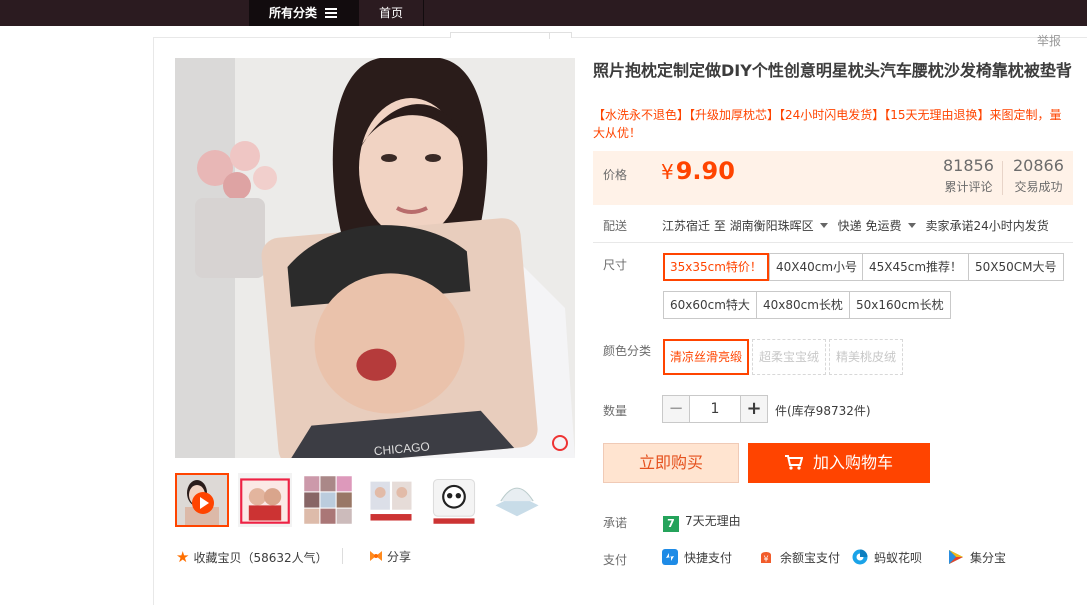  Describe the element at coordinates (1038, 165) in the screenshot. I see `sales-count: 20866` at that location.